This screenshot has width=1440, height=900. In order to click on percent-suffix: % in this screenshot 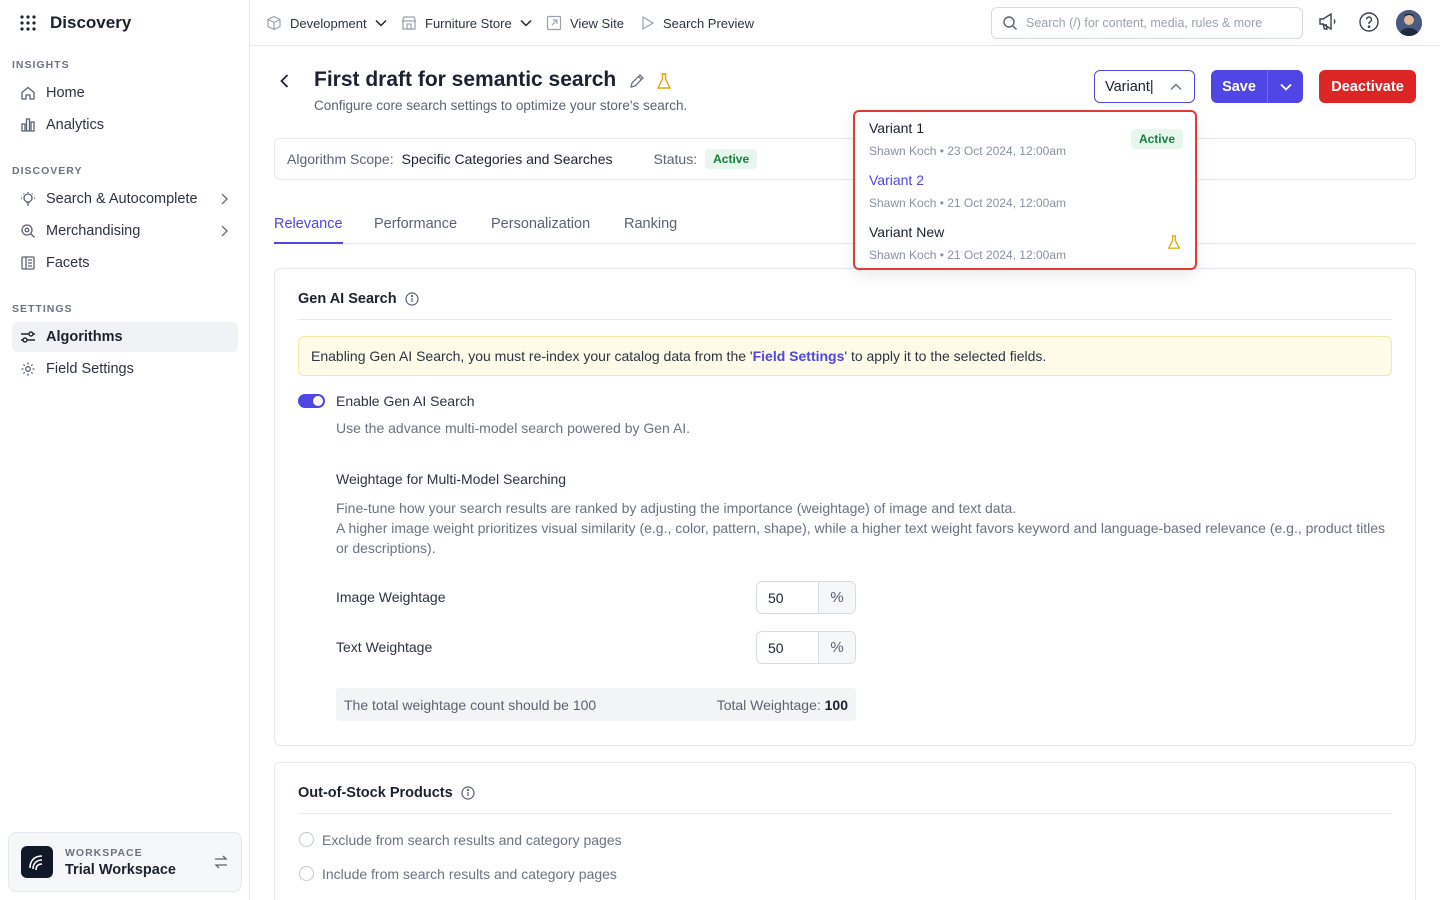, I will do `click(837, 597)`.